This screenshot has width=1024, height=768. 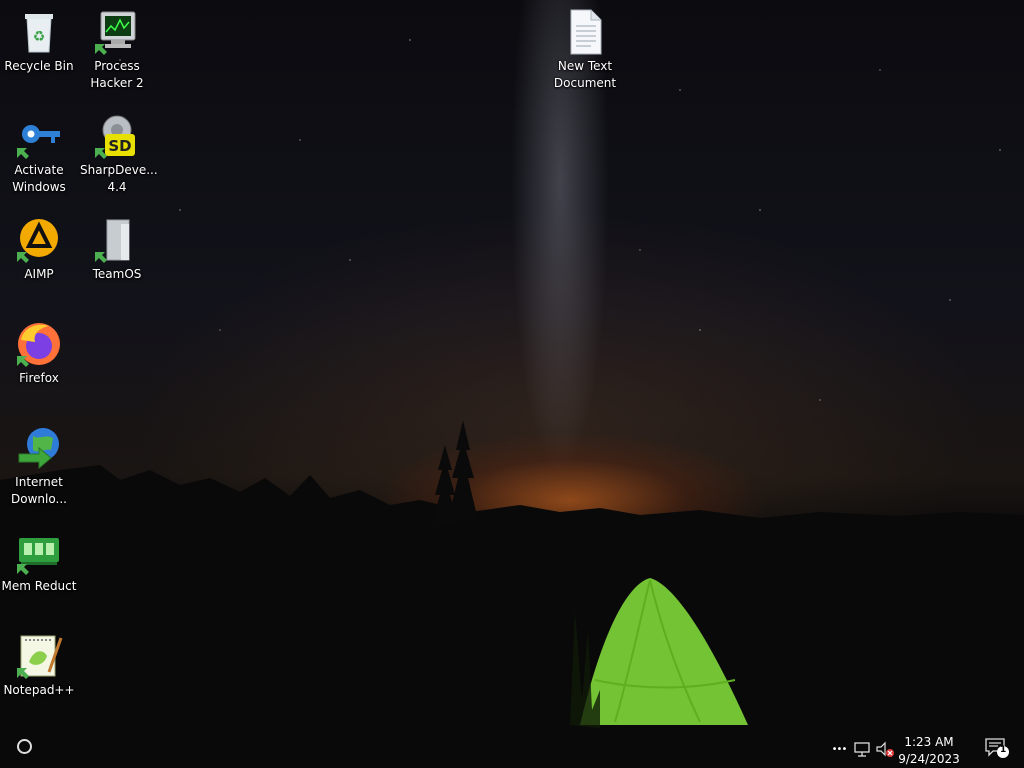 I want to click on aimp-icon, so click(x=37, y=241).